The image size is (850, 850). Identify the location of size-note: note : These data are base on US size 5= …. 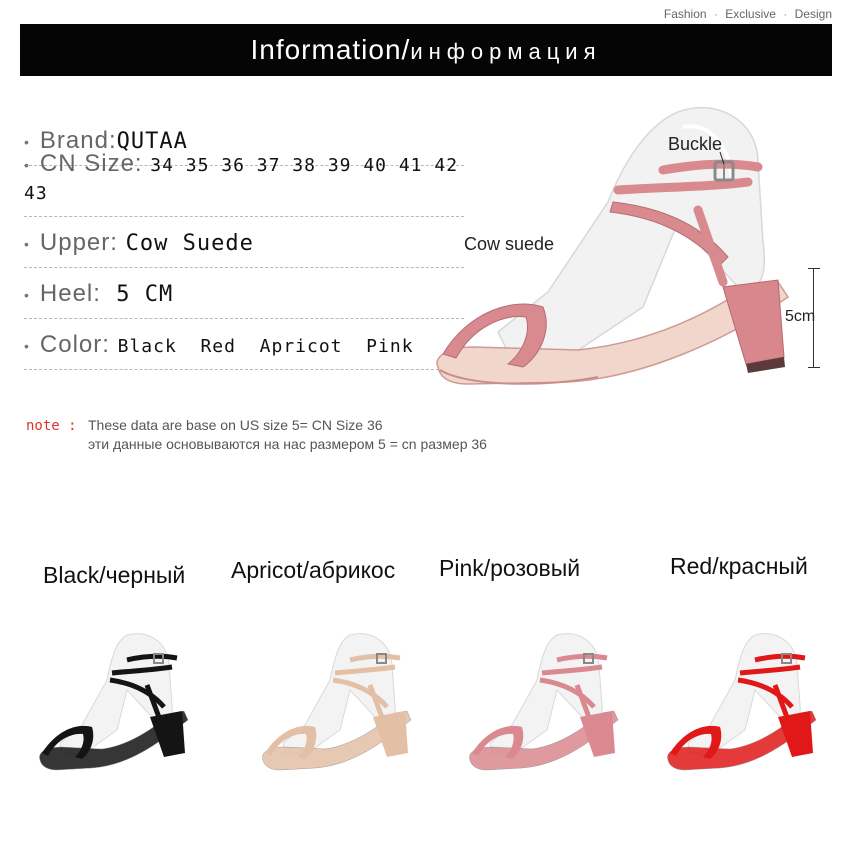
(256, 434).